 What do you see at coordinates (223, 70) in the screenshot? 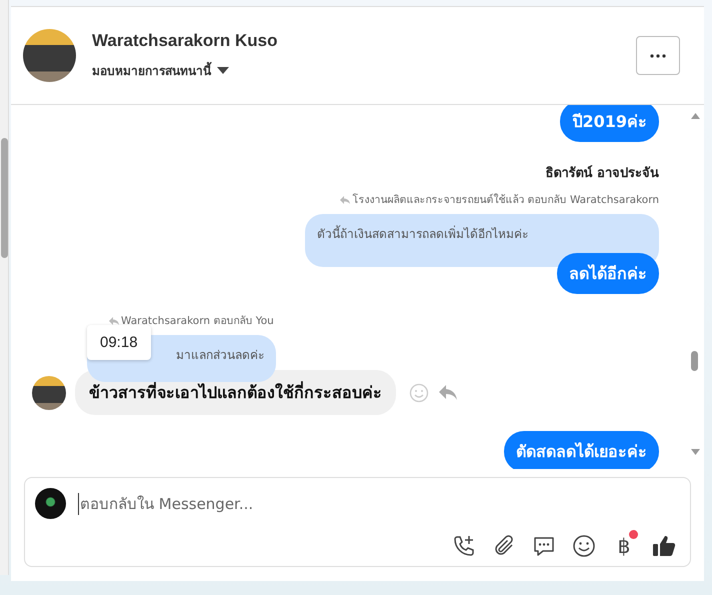
I see `caret-icon` at bounding box center [223, 70].